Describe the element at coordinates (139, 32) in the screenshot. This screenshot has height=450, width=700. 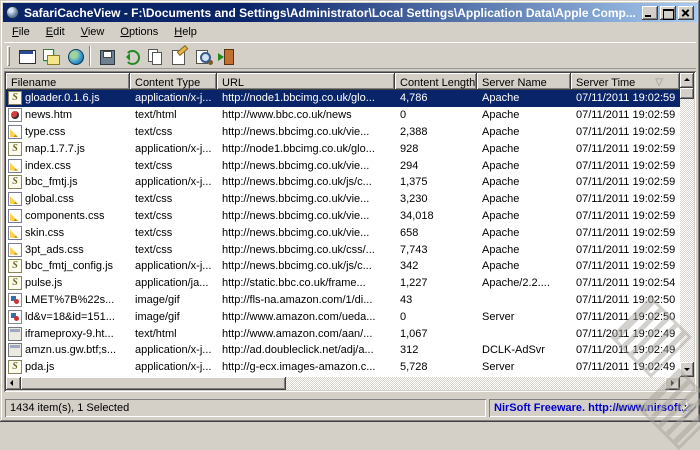
I see `menu-options: Options` at that location.